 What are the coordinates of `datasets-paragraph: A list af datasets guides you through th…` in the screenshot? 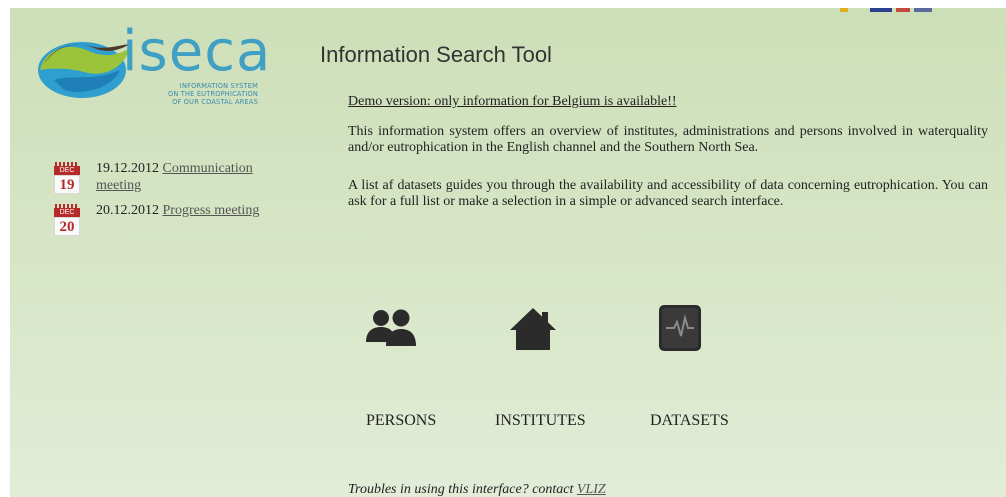 It's located at (668, 193).